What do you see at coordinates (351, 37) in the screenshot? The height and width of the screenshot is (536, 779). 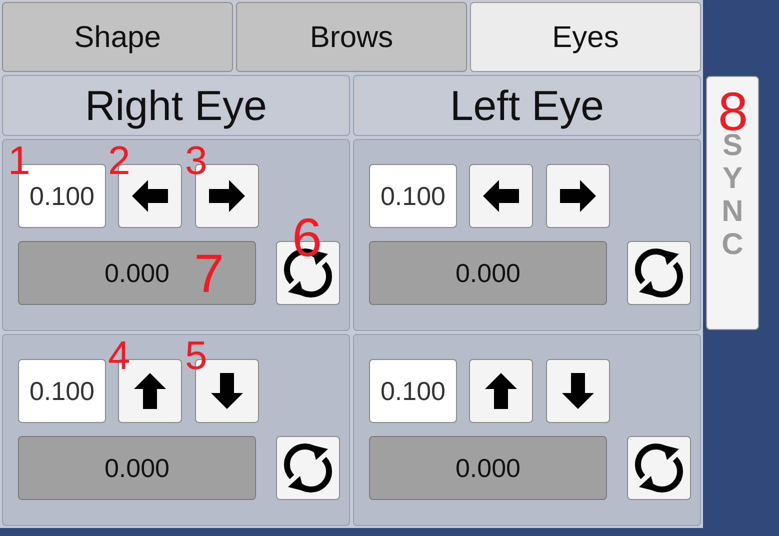 I see `tab: Brows` at bounding box center [351, 37].